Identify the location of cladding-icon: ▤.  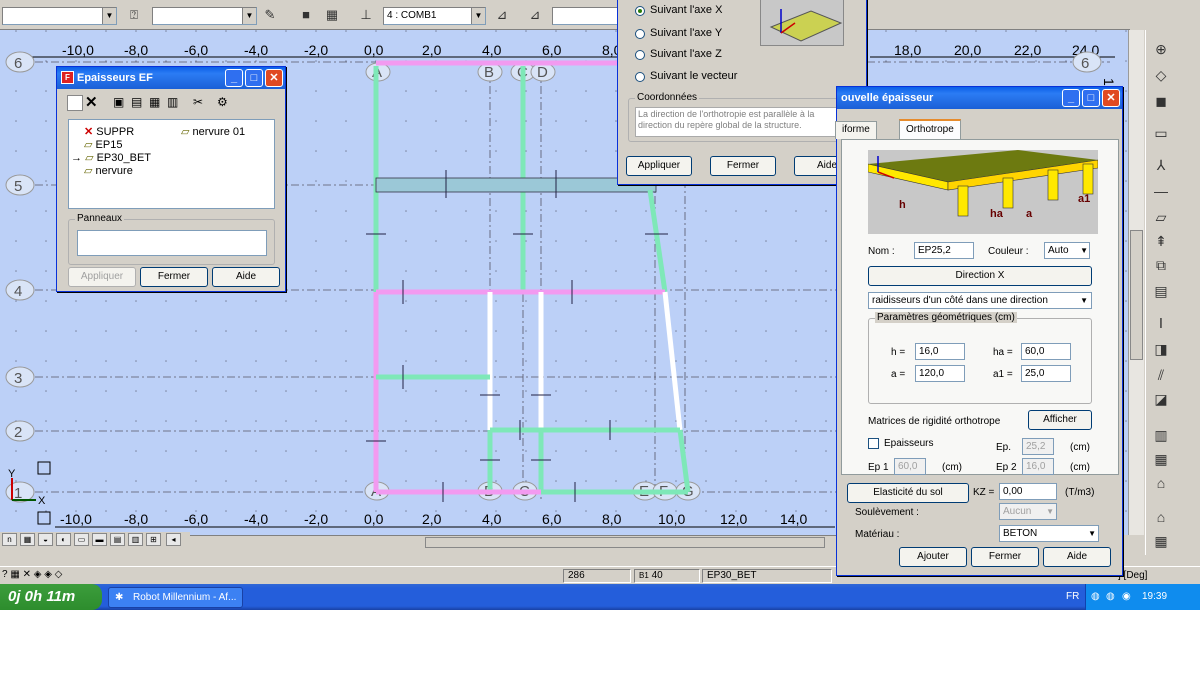
(1161, 291).